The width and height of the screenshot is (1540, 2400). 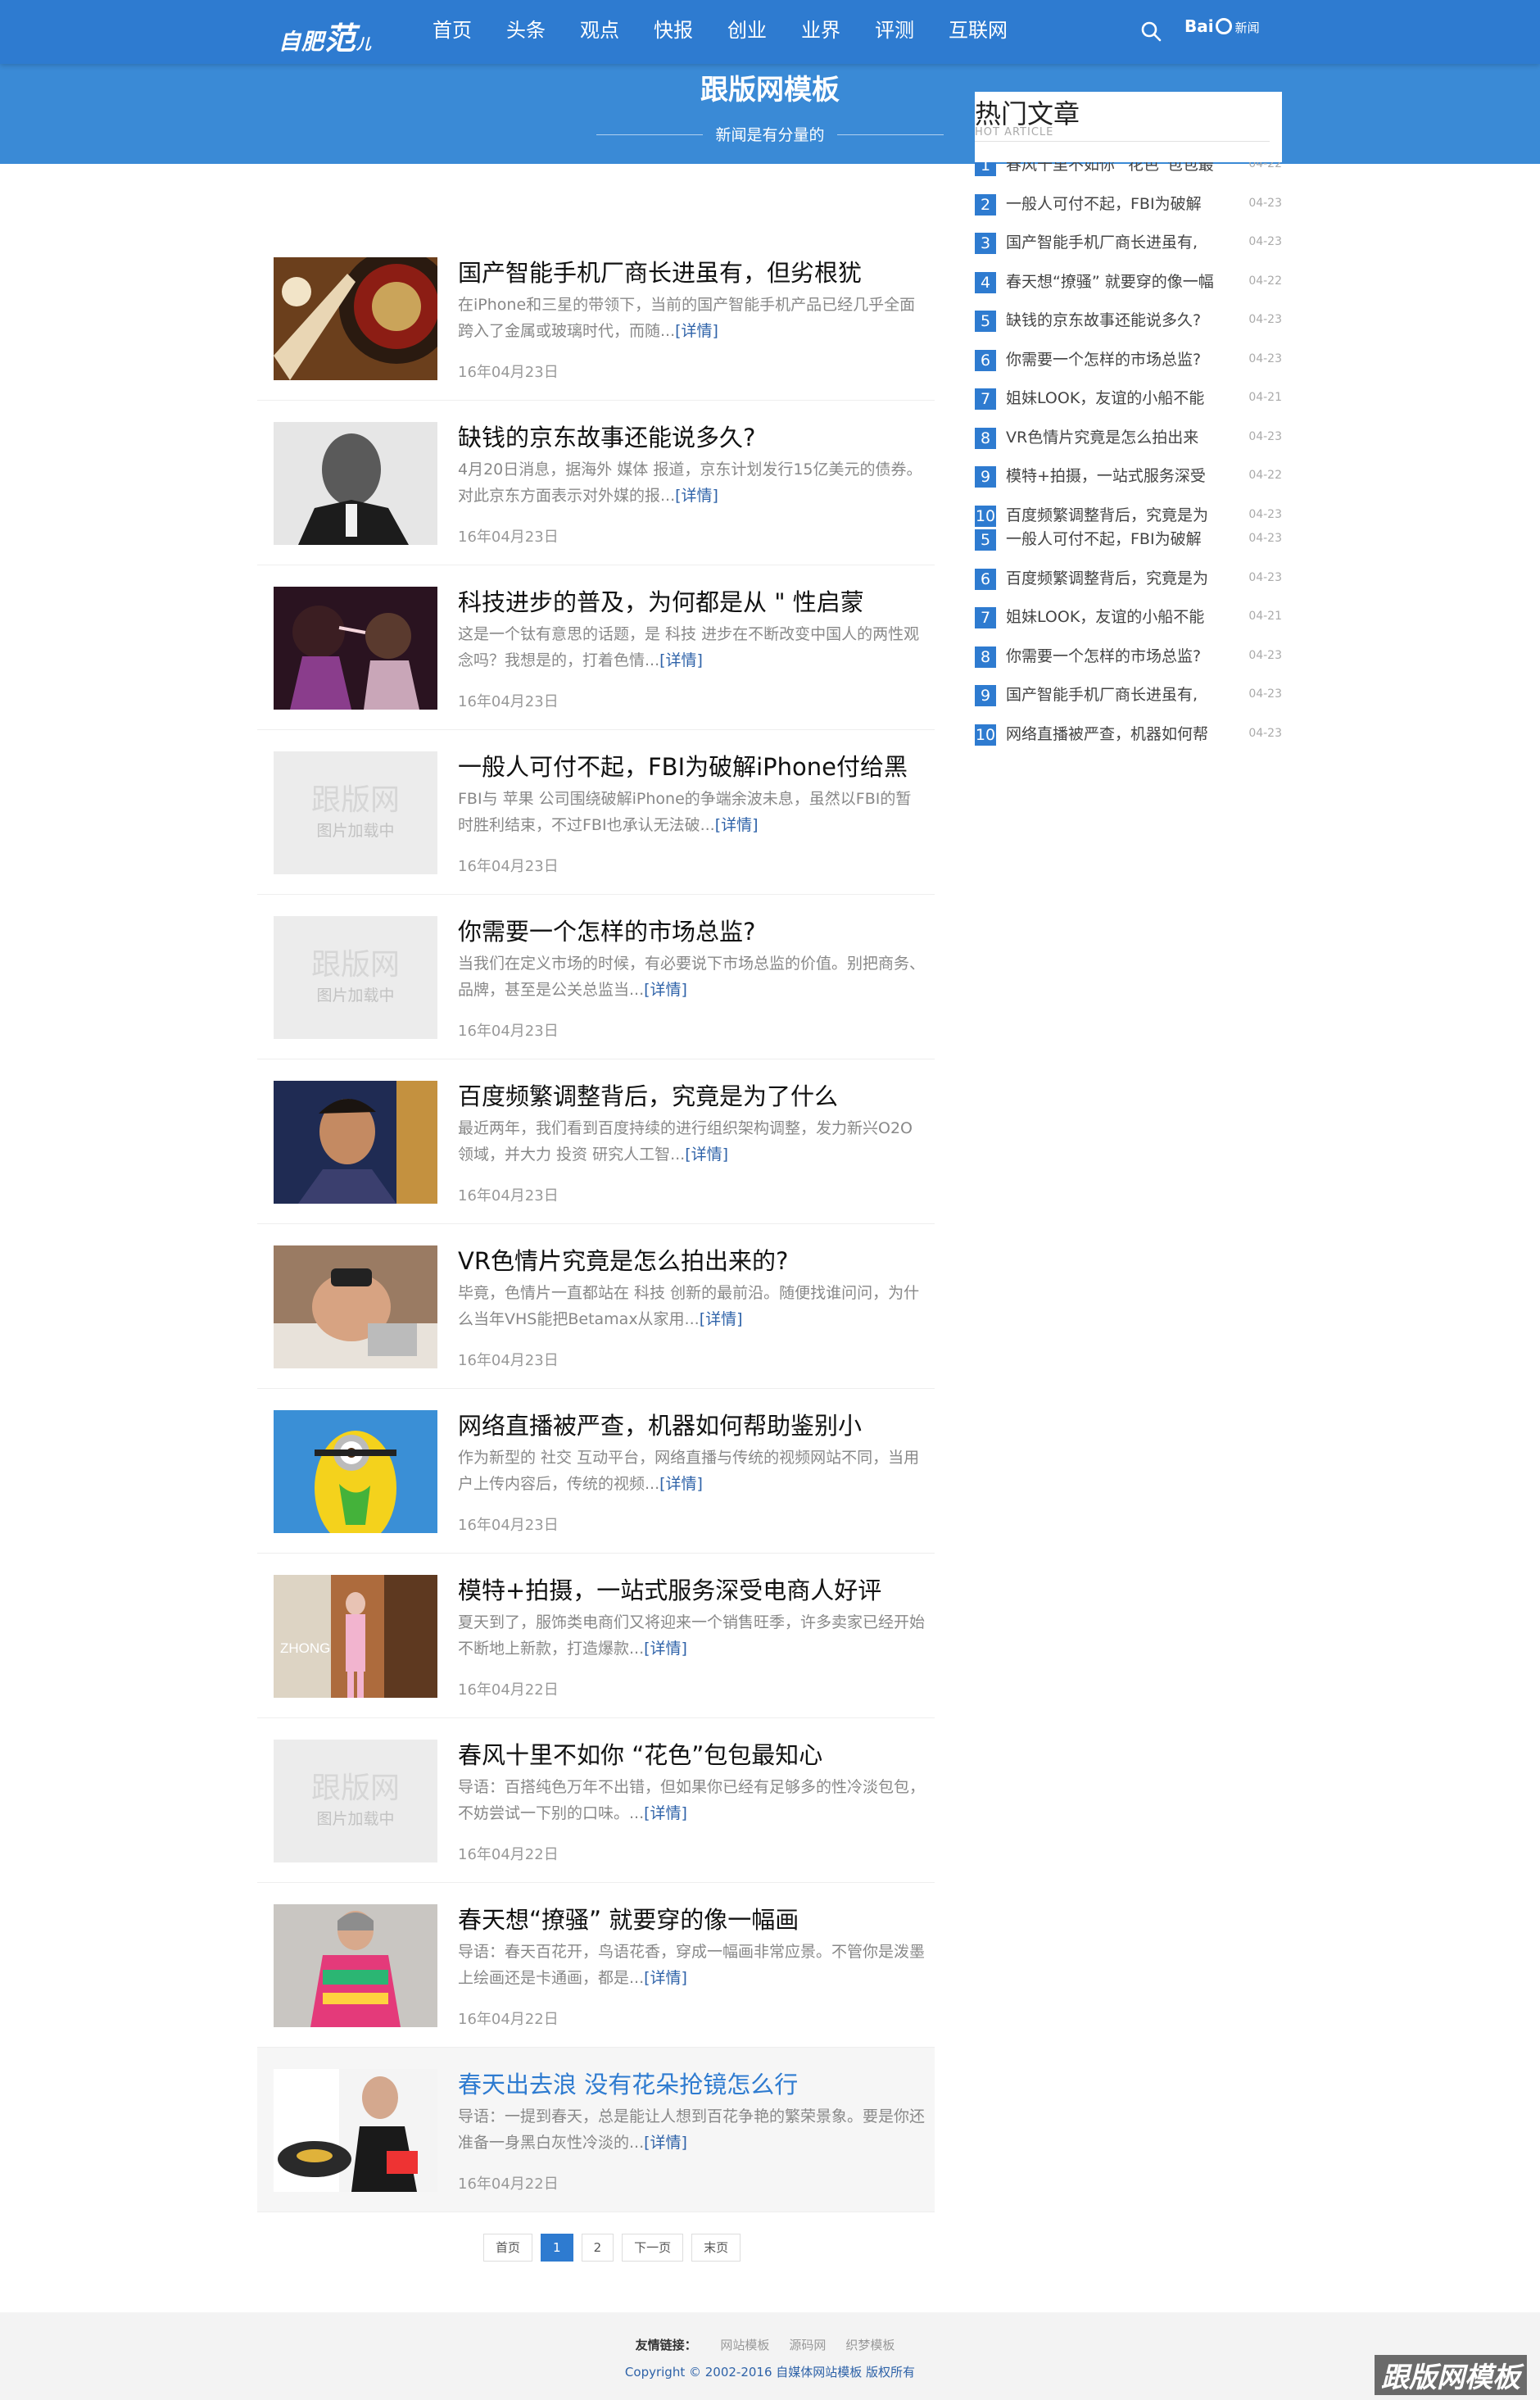 I want to click on hot-article-item: 9 模特+拍摄，一站式服务深受 04-22, so click(x=1128, y=476).